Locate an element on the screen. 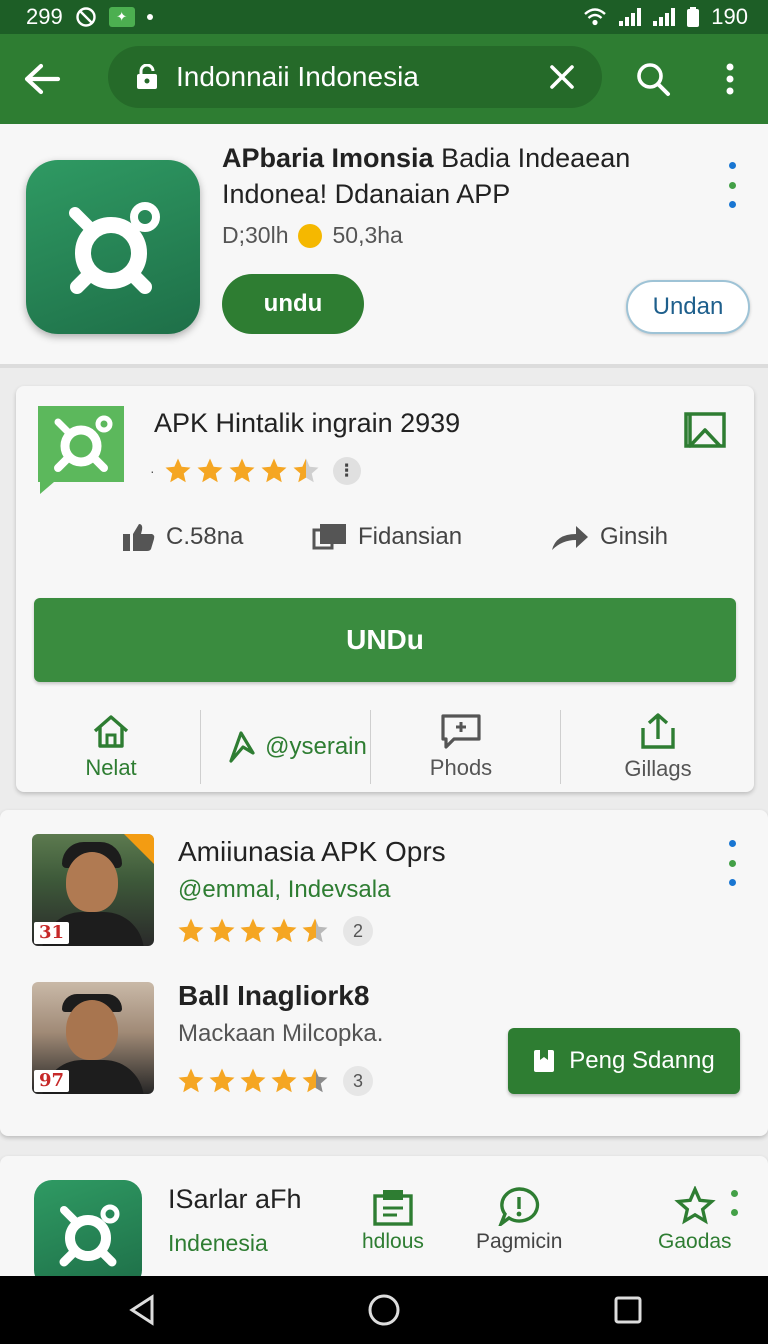 The width and height of the screenshot is (768, 1344). hdlous-label: hdlous is located at coordinates (393, 1241).